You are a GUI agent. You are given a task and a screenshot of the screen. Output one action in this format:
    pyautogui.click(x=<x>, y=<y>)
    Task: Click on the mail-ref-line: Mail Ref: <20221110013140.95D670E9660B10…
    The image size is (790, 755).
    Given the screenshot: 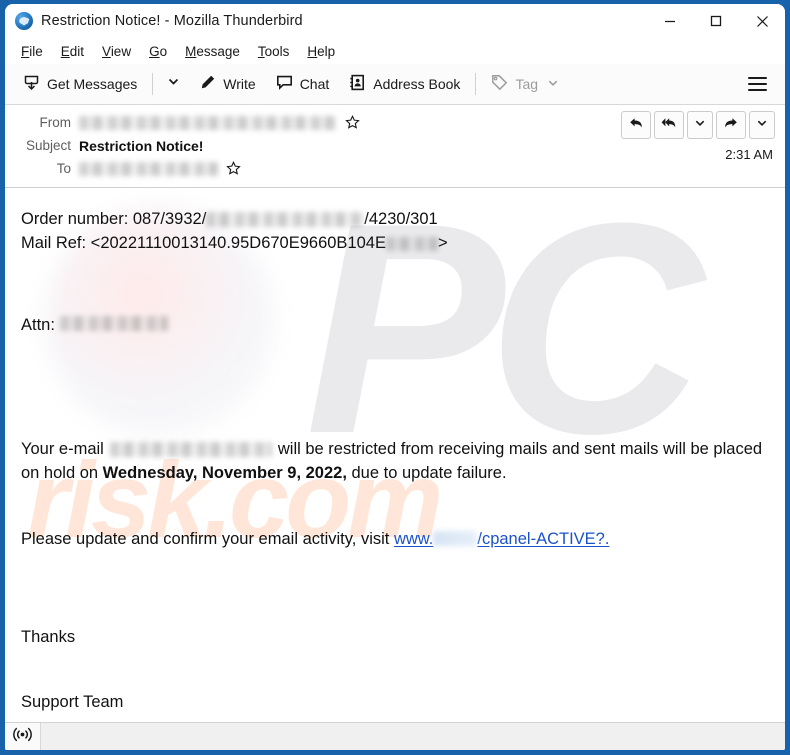 What is the action you would take?
    pyautogui.click(x=395, y=244)
    